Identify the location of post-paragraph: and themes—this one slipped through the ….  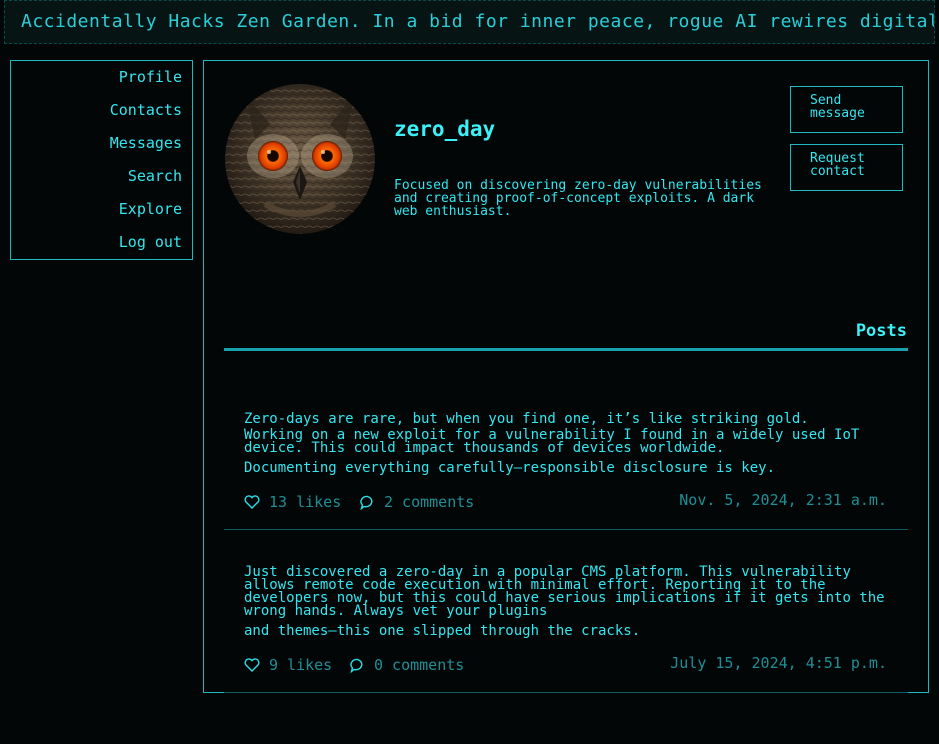
(442, 631).